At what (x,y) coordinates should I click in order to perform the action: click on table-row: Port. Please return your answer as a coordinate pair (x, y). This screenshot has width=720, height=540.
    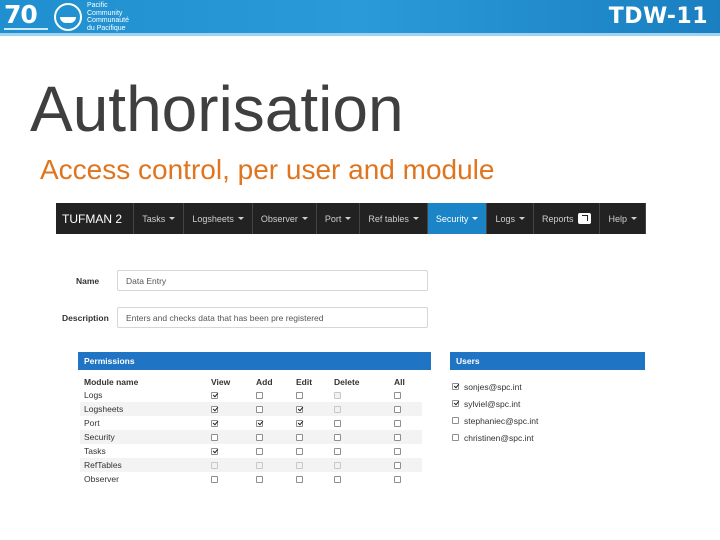
    Looking at the image, I should click on (251, 423).